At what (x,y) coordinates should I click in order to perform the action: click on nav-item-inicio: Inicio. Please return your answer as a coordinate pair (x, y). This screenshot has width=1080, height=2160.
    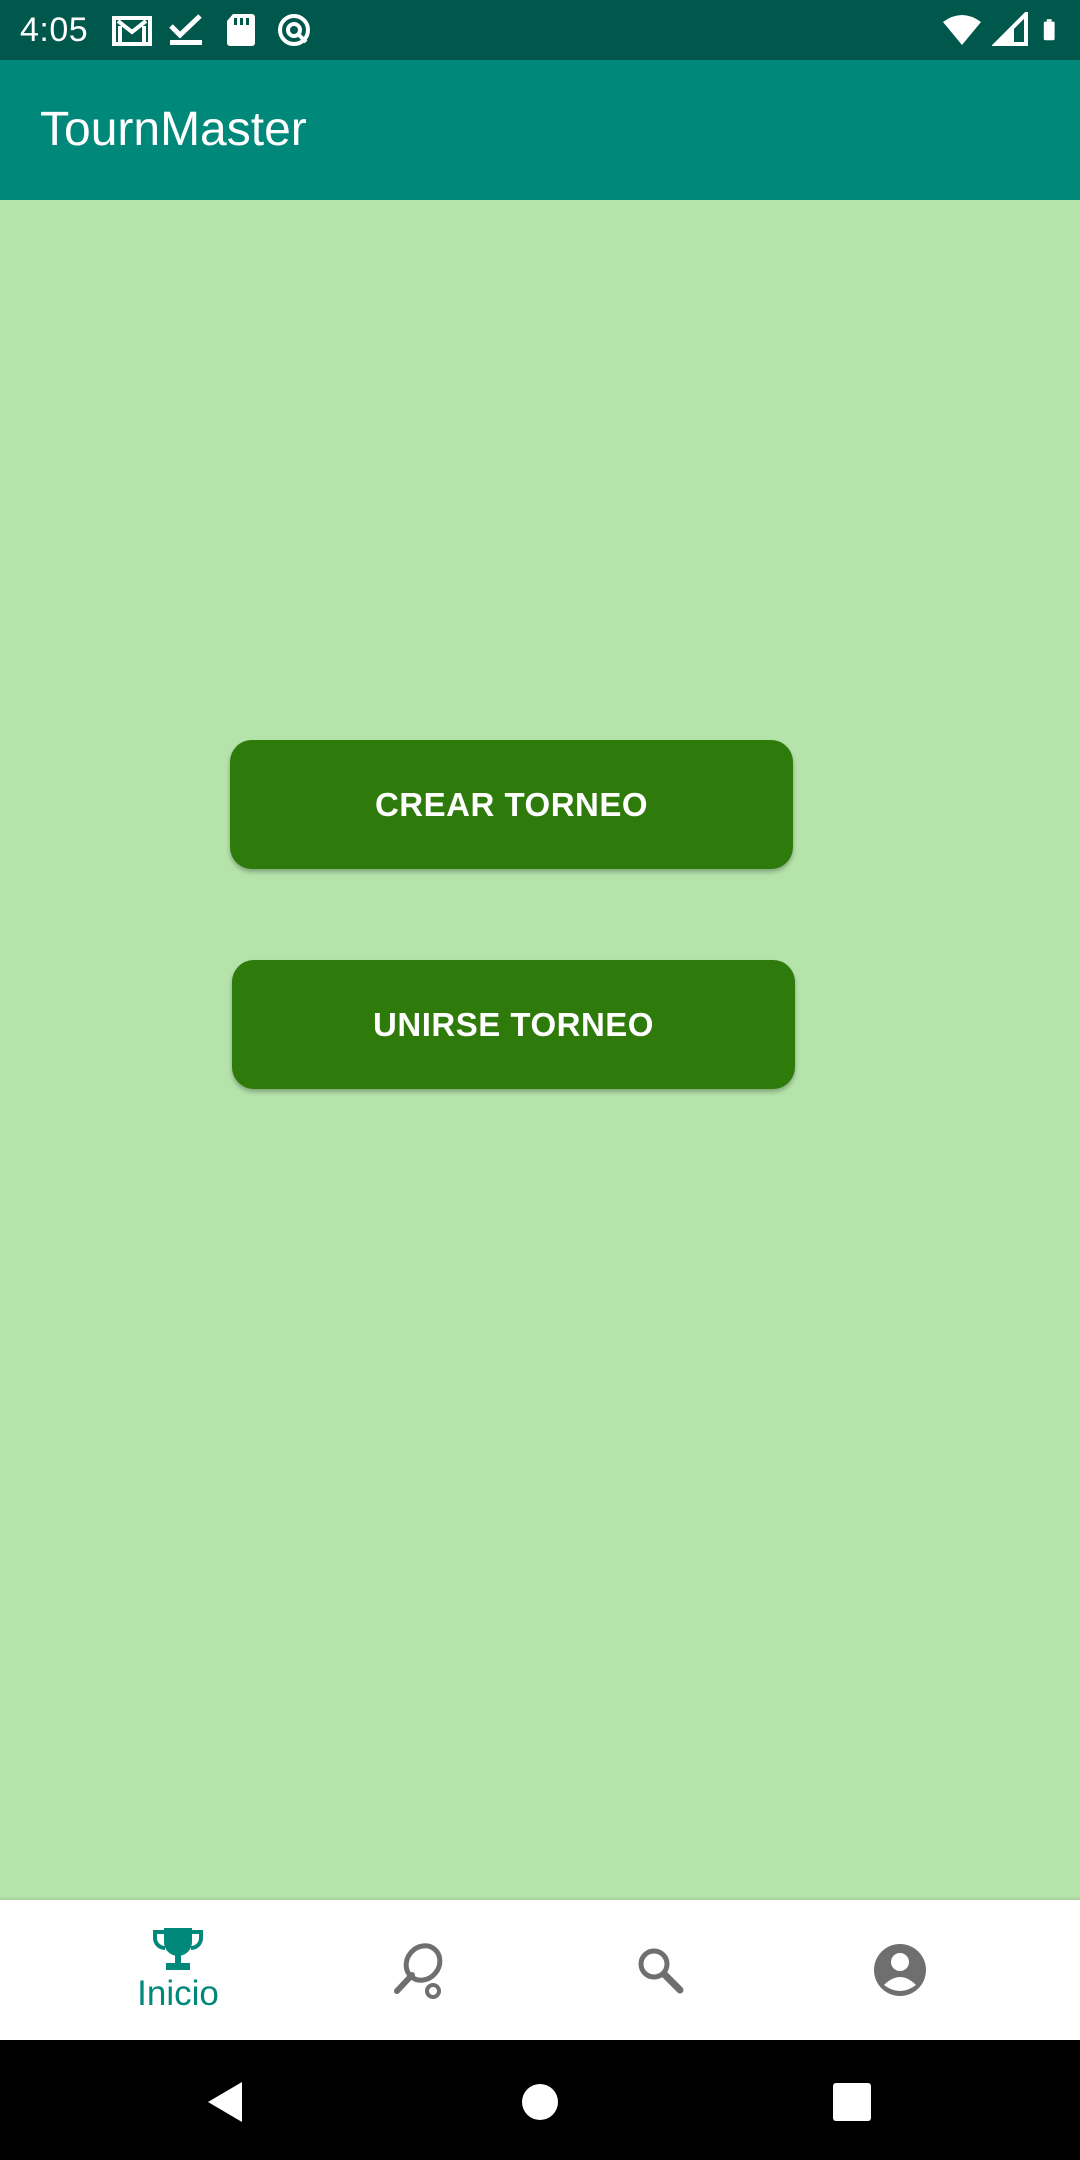
    Looking at the image, I should click on (178, 1970).